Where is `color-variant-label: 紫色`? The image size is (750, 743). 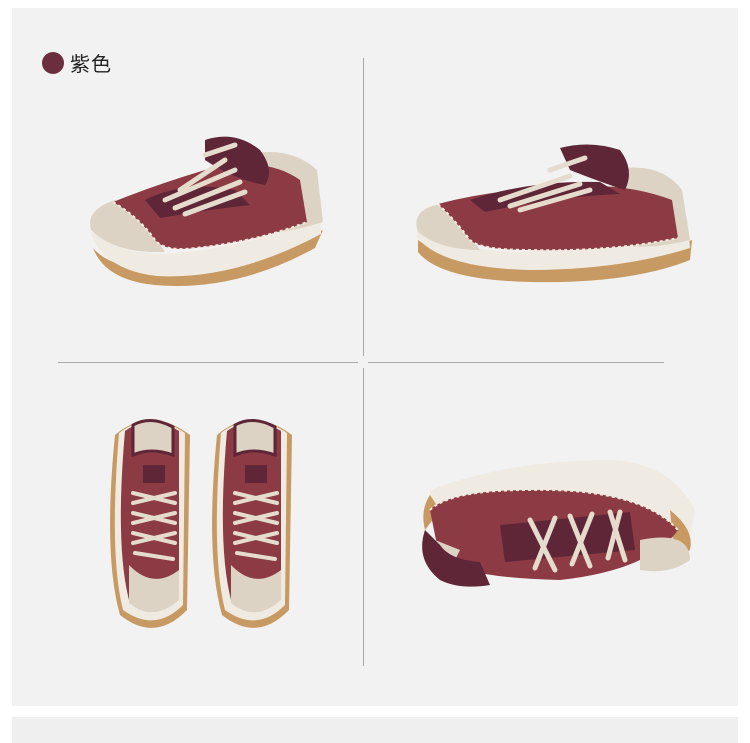 color-variant-label: 紫色 is located at coordinates (77, 62).